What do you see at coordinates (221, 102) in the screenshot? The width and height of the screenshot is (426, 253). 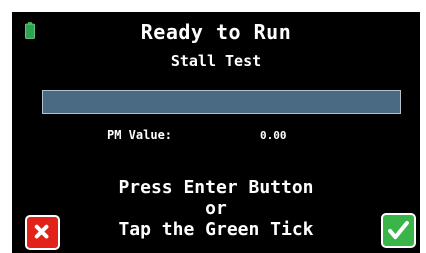 I see `progress-bar` at bounding box center [221, 102].